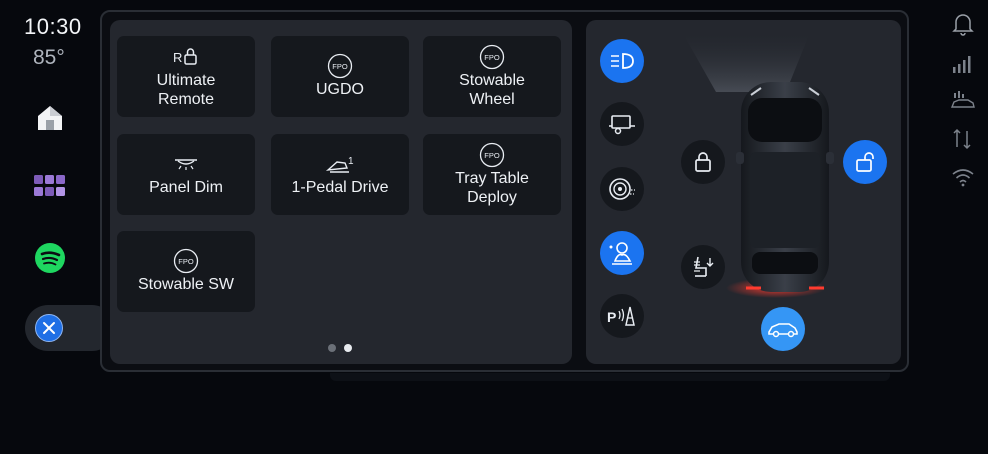 This screenshot has height=454, width=988. What do you see at coordinates (611, 317) in the screenshot?
I see `svg-text: P` at bounding box center [611, 317].